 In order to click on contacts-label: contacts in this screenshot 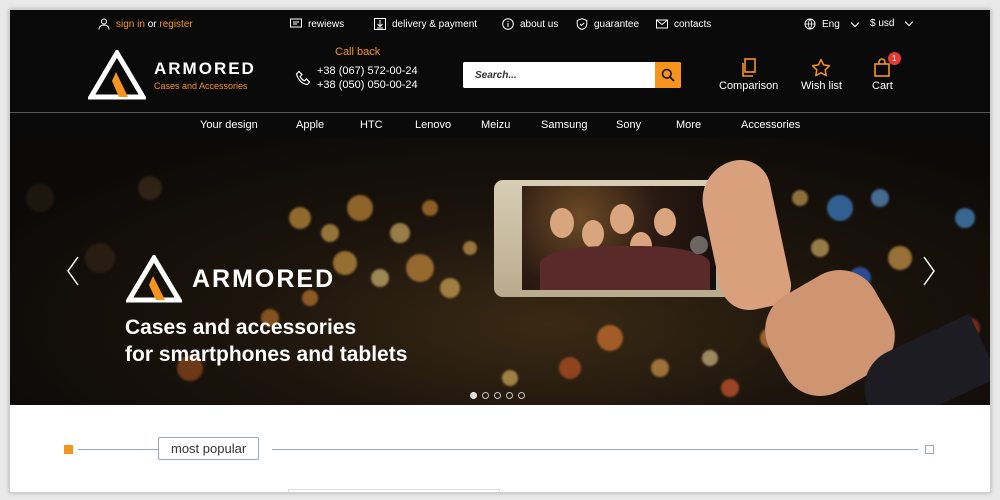, I will do `click(693, 24)`.